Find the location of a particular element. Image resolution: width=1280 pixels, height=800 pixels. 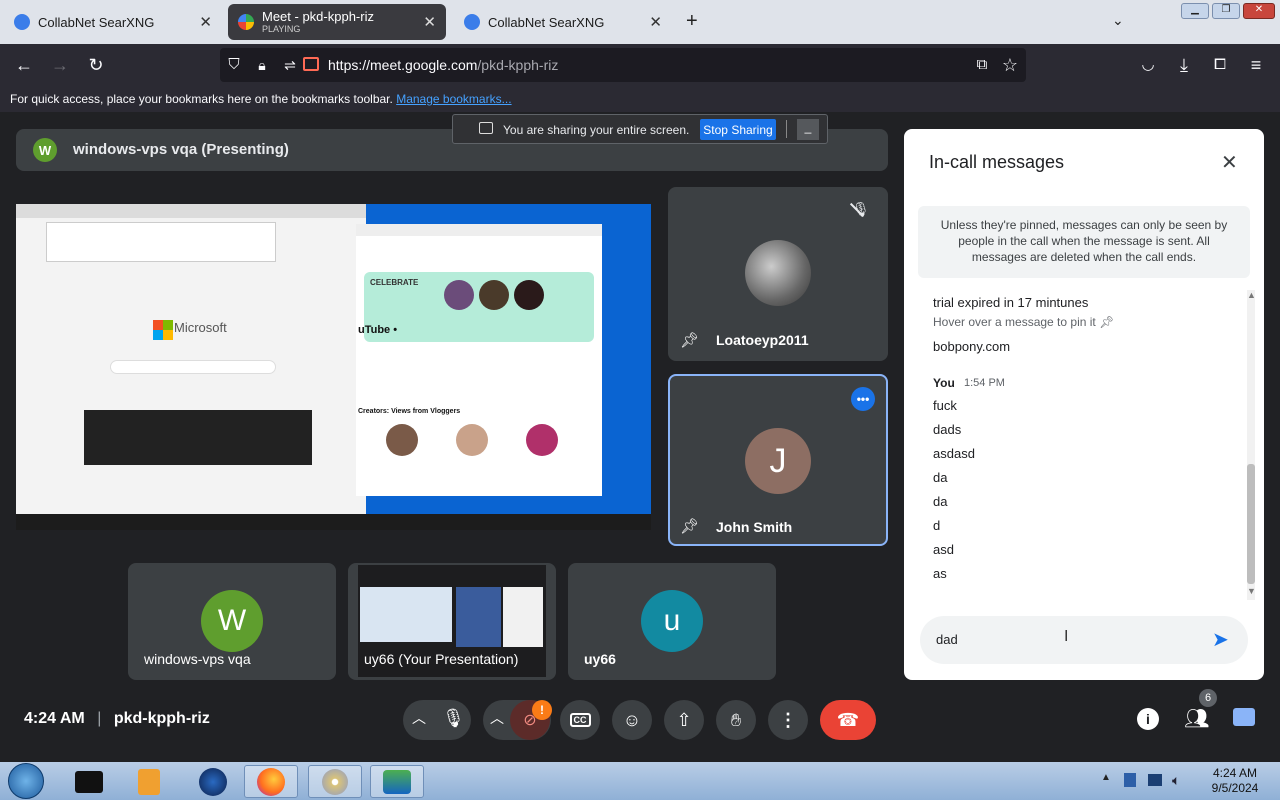

tab-title: CollabNet SearXNG is located at coordinates (96, 22).